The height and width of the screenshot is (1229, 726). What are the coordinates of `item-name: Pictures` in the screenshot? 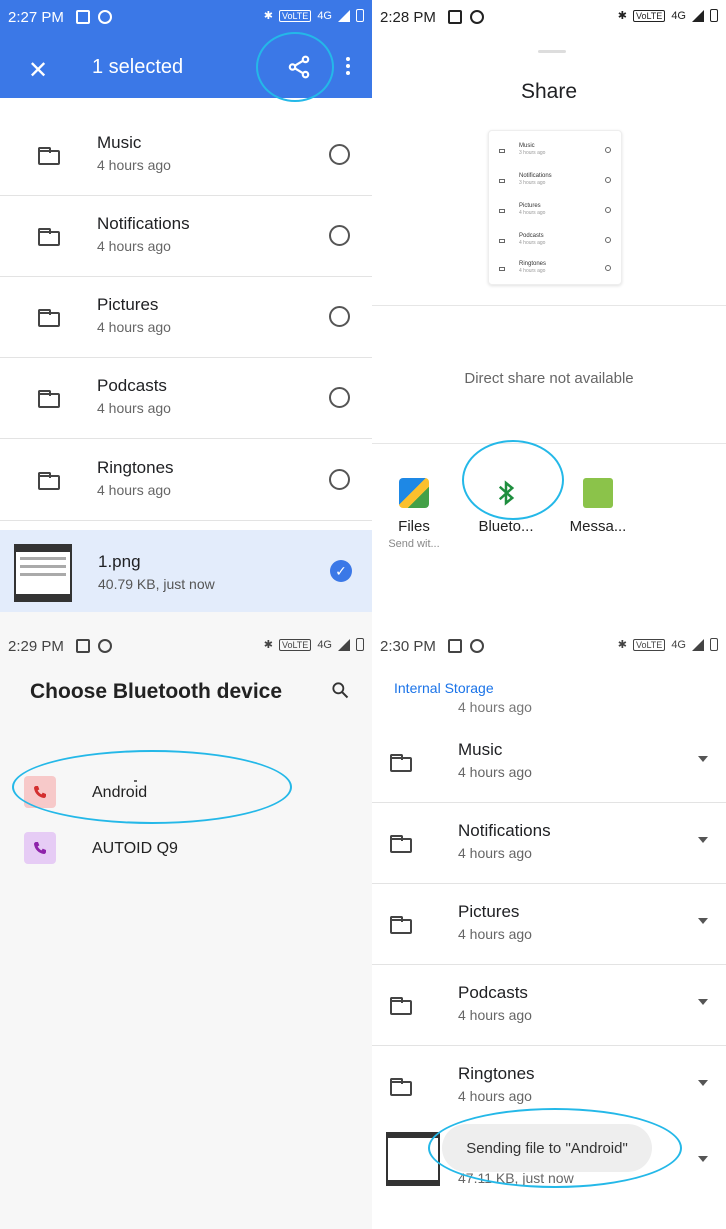 It's located at (489, 911).